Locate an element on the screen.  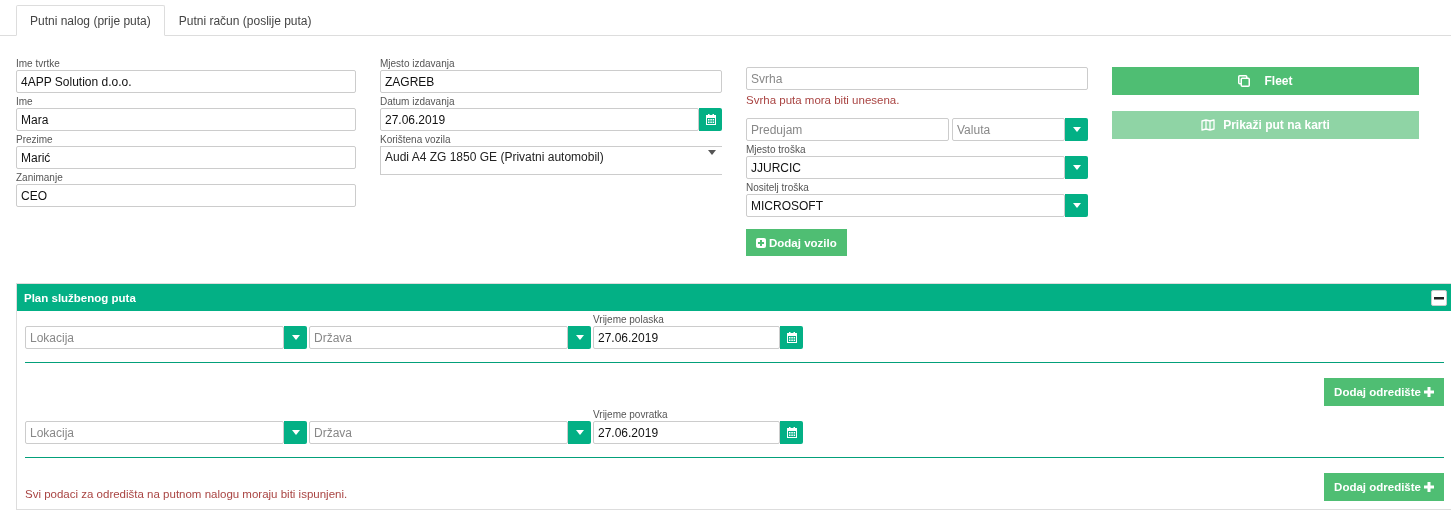
tab: Putni nalog (prije puta) is located at coordinates (90, 20).